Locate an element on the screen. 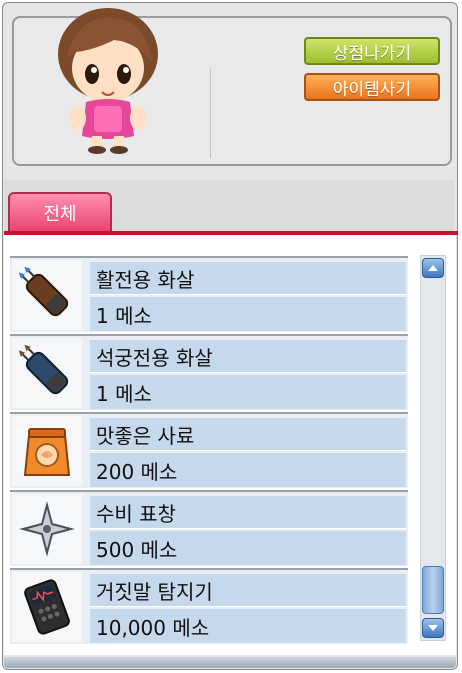  item-name: 활전용 화살 is located at coordinates (248, 278).